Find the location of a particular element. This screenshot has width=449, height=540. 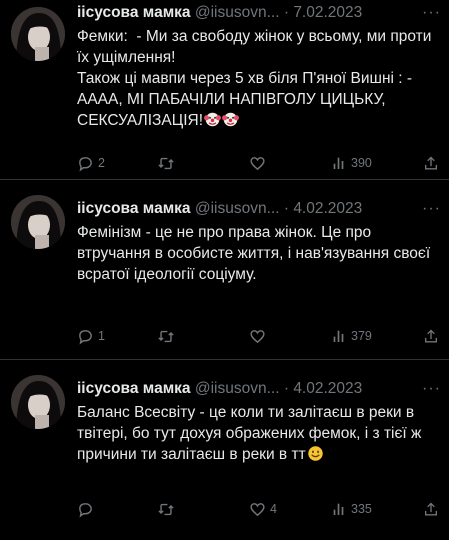

reply-count: 2 is located at coordinates (101, 163).